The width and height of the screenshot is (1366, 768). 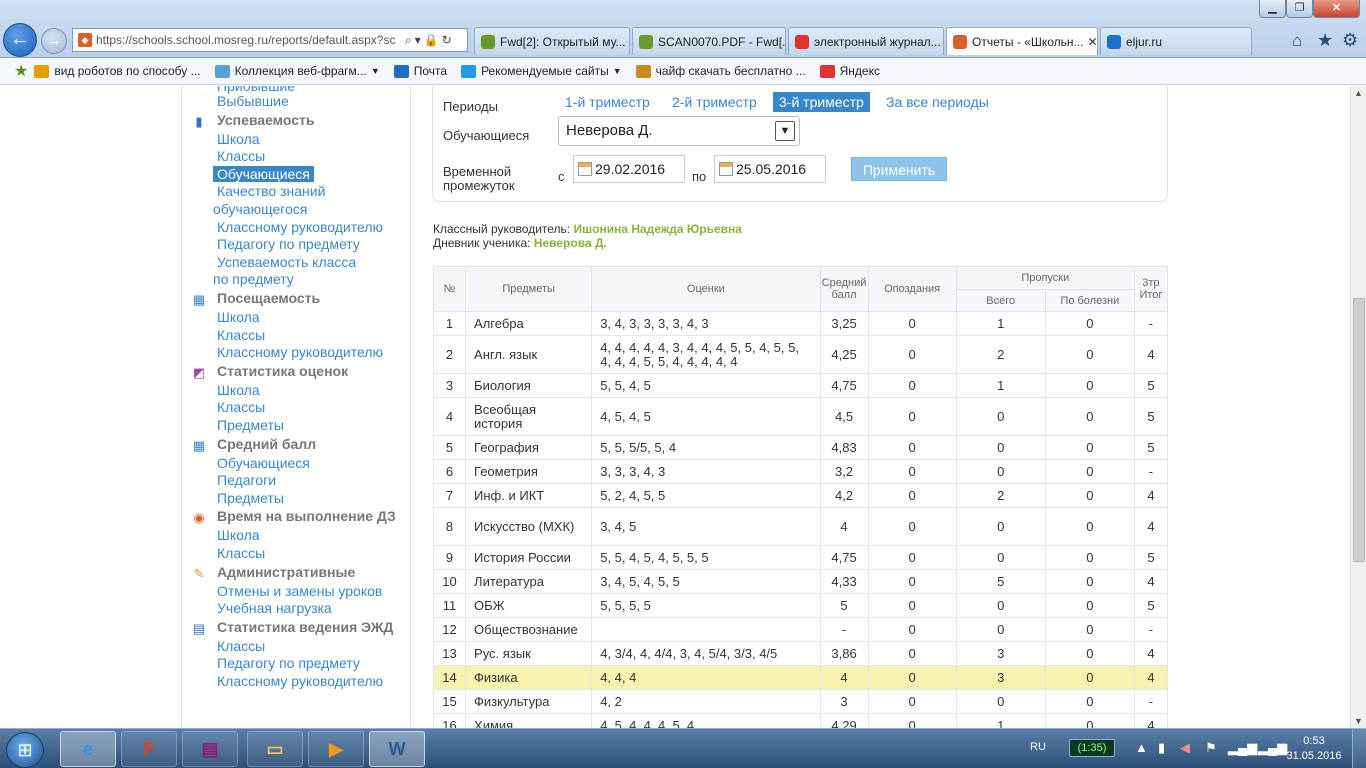 I want to click on word-icon: W, so click(x=397, y=749).